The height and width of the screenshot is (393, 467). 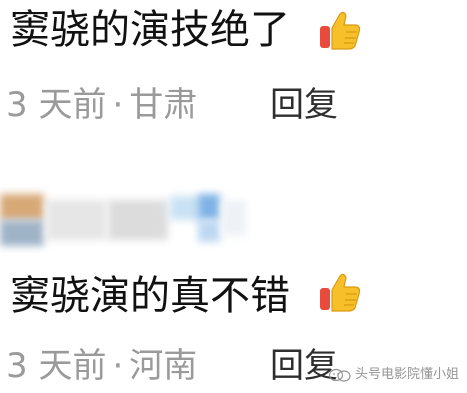 I want to click on comment-text: 窦骁演的真不错, so click(x=150, y=296).